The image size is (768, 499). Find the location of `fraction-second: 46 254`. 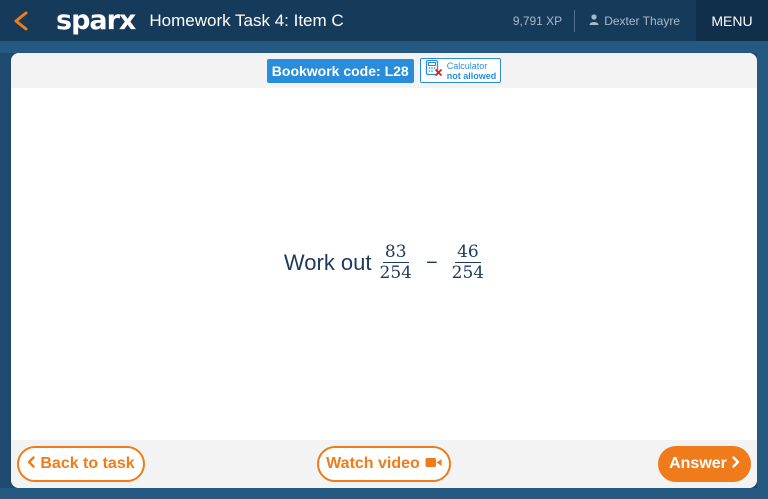

fraction-second: 46 254 is located at coordinates (468, 263).